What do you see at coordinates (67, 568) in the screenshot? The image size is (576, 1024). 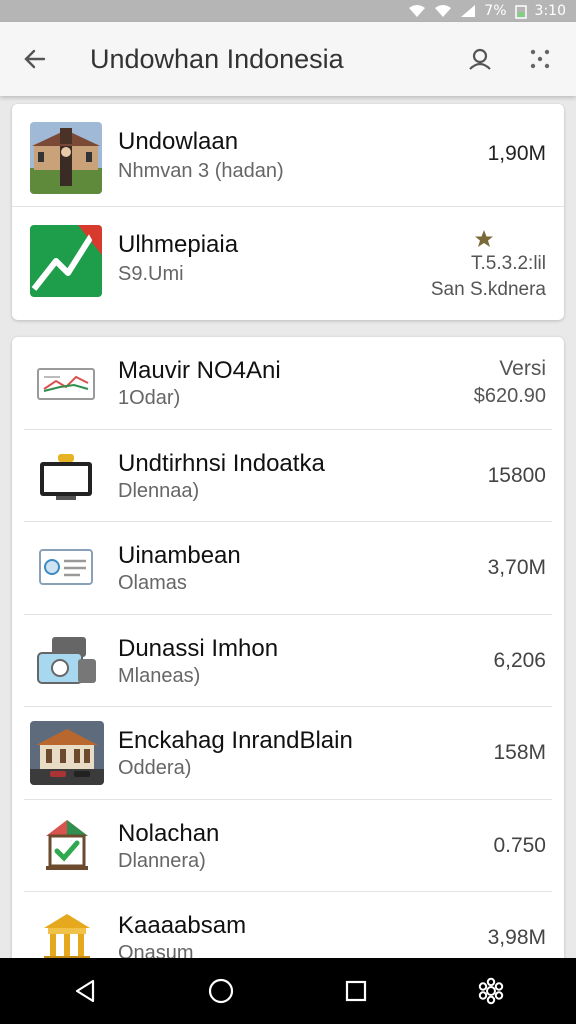 I see `id-card-icon` at bounding box center [67, 568].